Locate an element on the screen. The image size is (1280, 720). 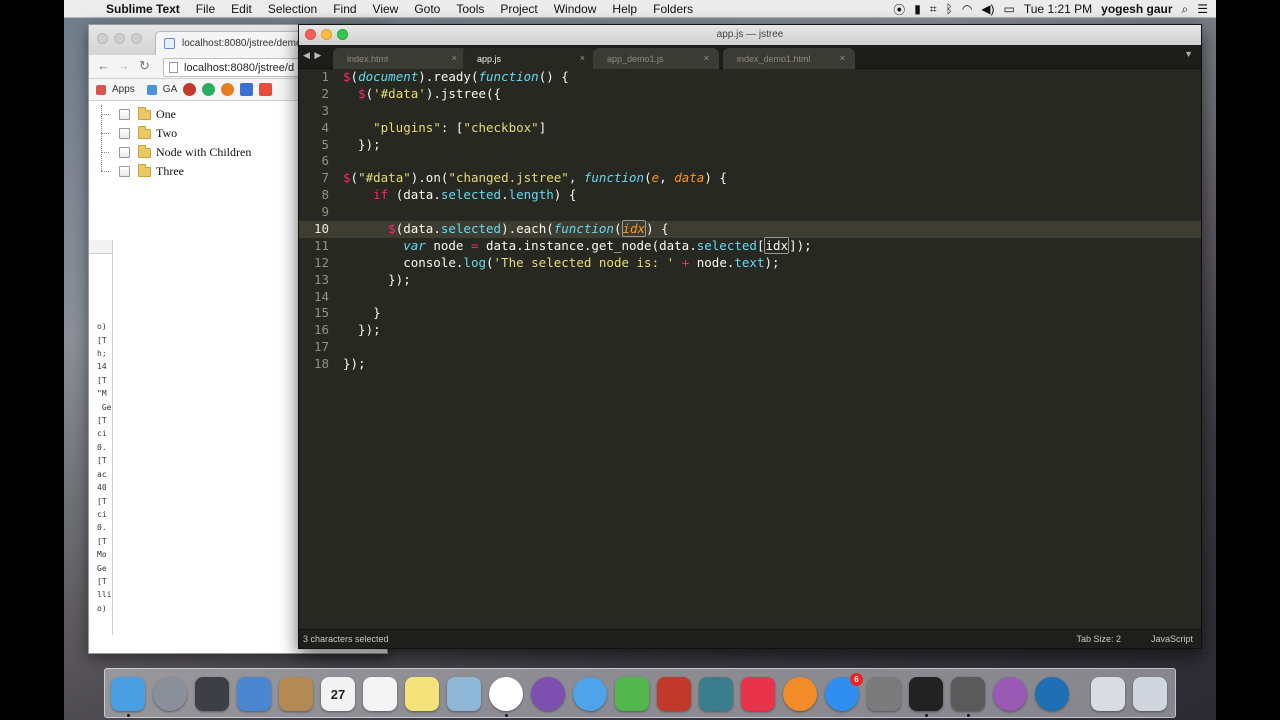
wifi-icon: ◠ is located at coordinates (967, 9).